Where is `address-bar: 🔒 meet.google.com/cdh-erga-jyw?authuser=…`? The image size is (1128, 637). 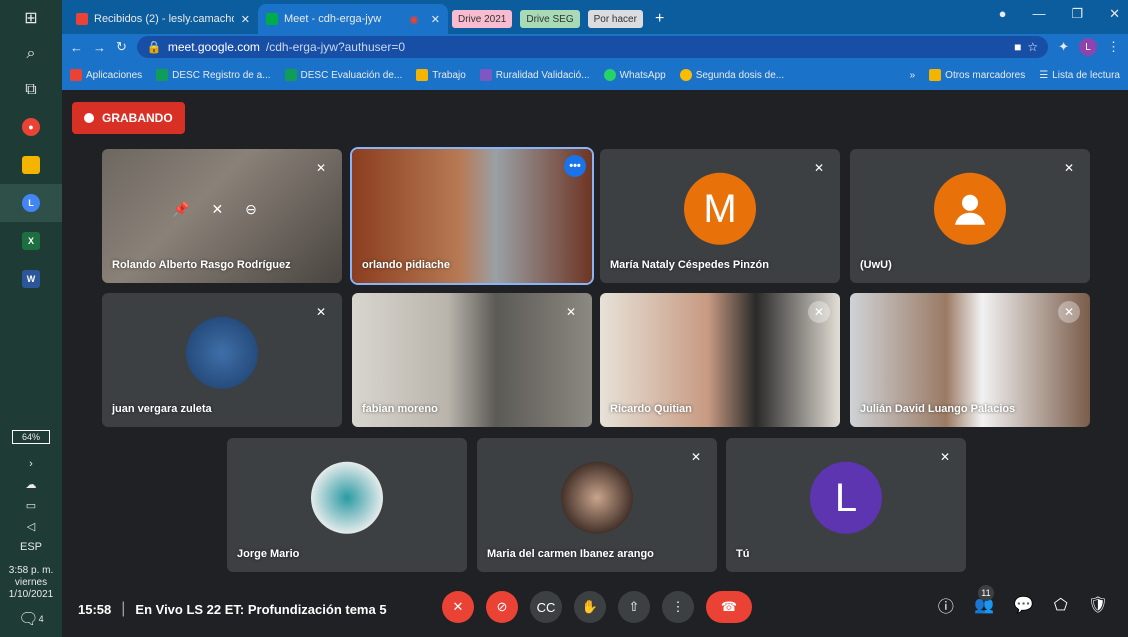
address-bar: 🔒 meet.google.com/cdh-erga-jyw?authuser=… is located at coordinates (592, 47).